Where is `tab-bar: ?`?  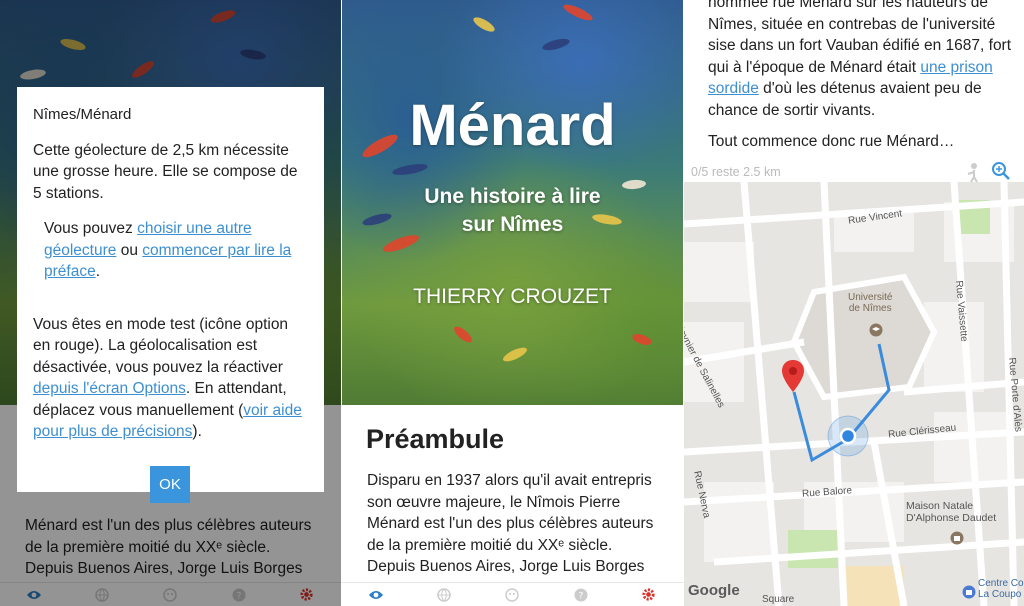
tab-bar: ? is located at coordinates (512, 594).